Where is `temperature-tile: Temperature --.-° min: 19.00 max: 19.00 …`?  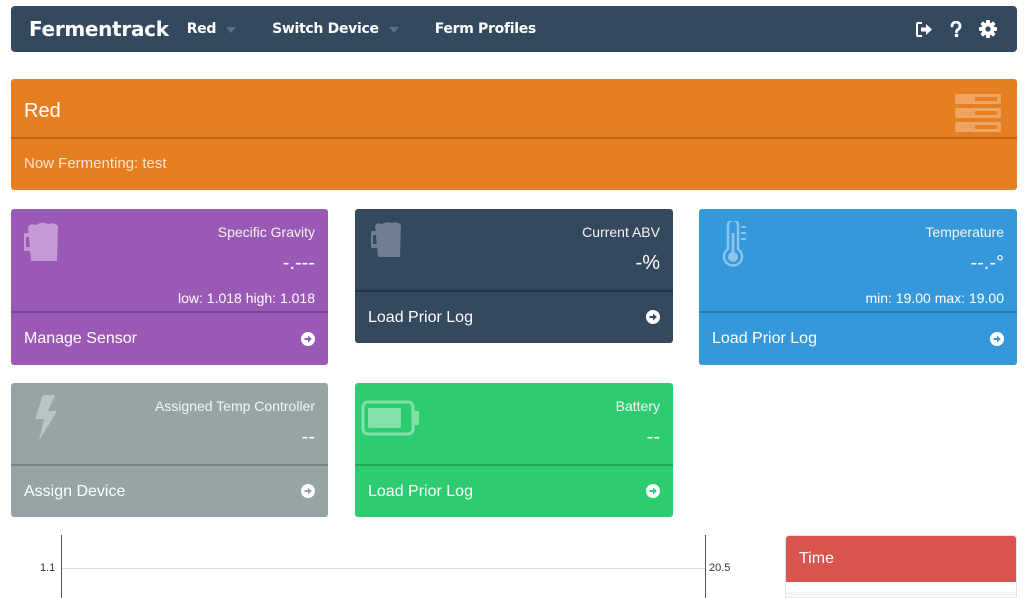
temperature-tile: Temperature --.-° min: 19.00 max: 19.00 … is located at coordinates (858, 287).